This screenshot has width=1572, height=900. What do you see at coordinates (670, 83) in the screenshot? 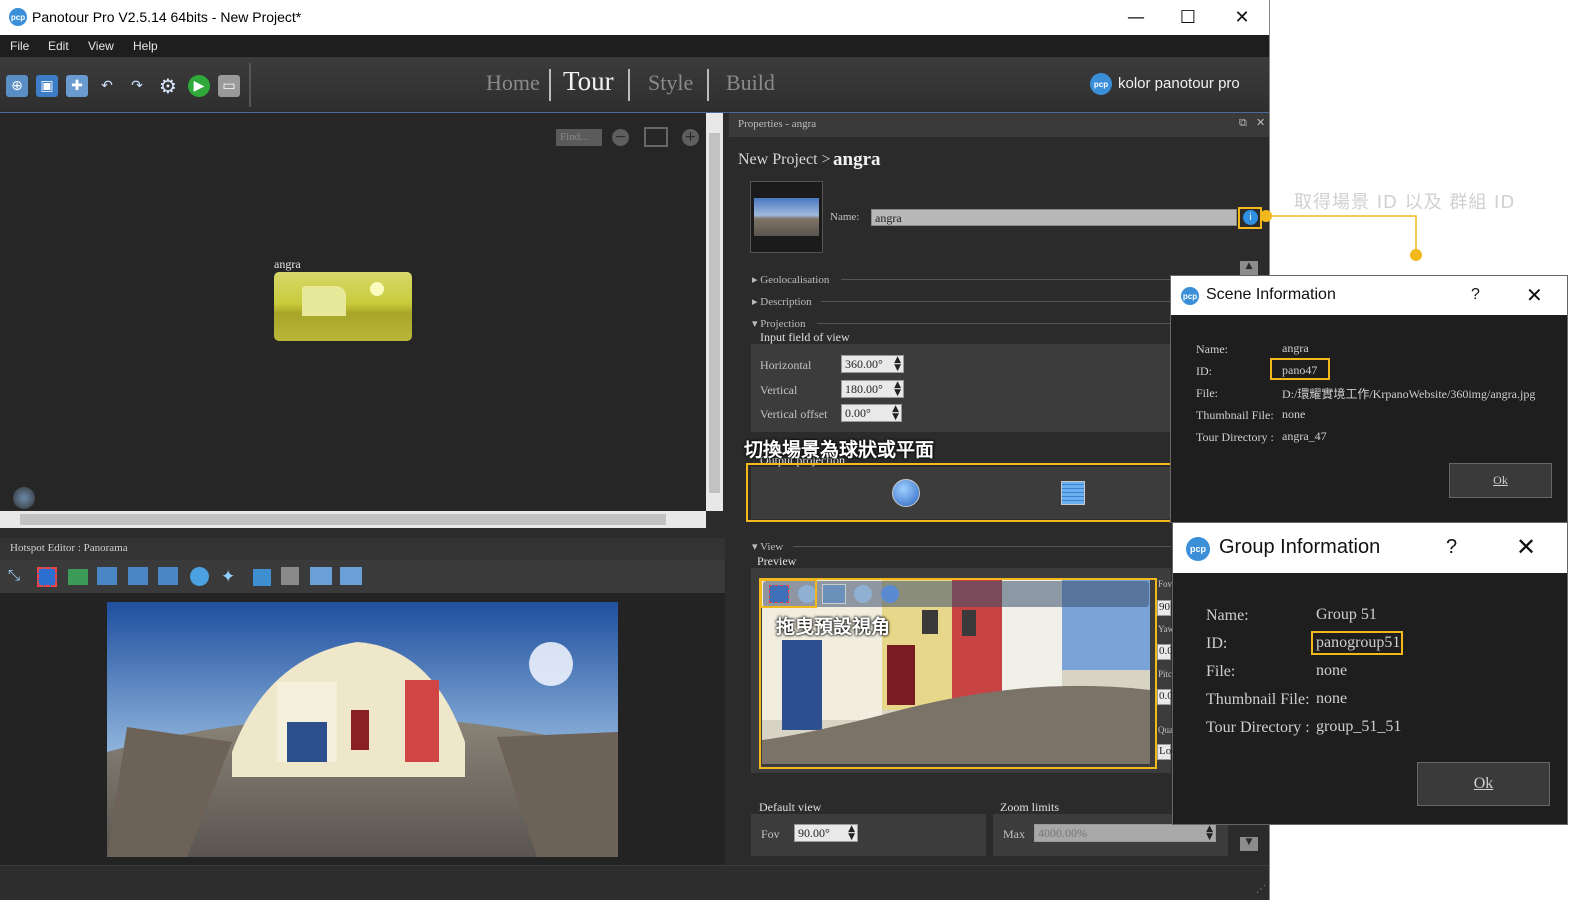
I see `tab-style: Style` at bounding box center [670, 83].